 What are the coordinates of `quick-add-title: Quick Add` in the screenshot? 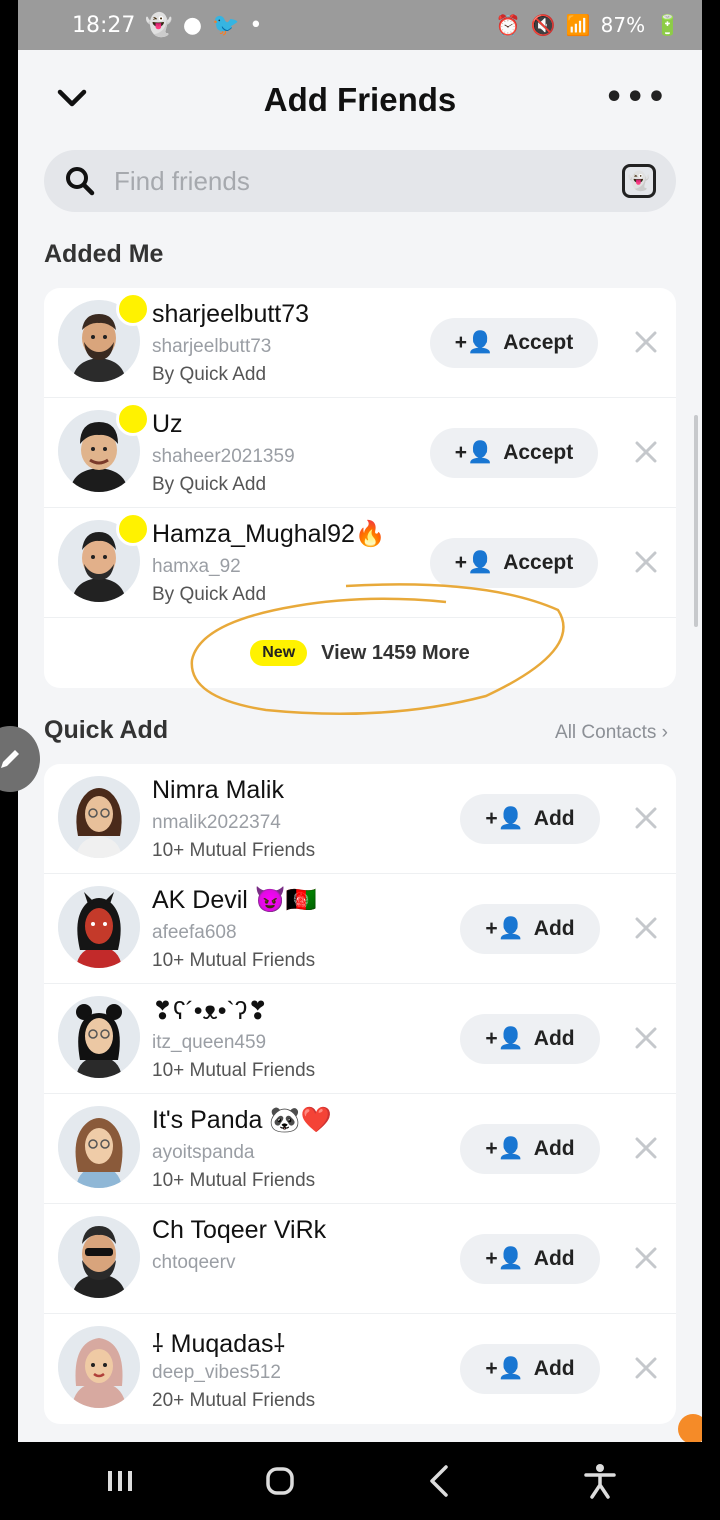 It's located at (106, 730).